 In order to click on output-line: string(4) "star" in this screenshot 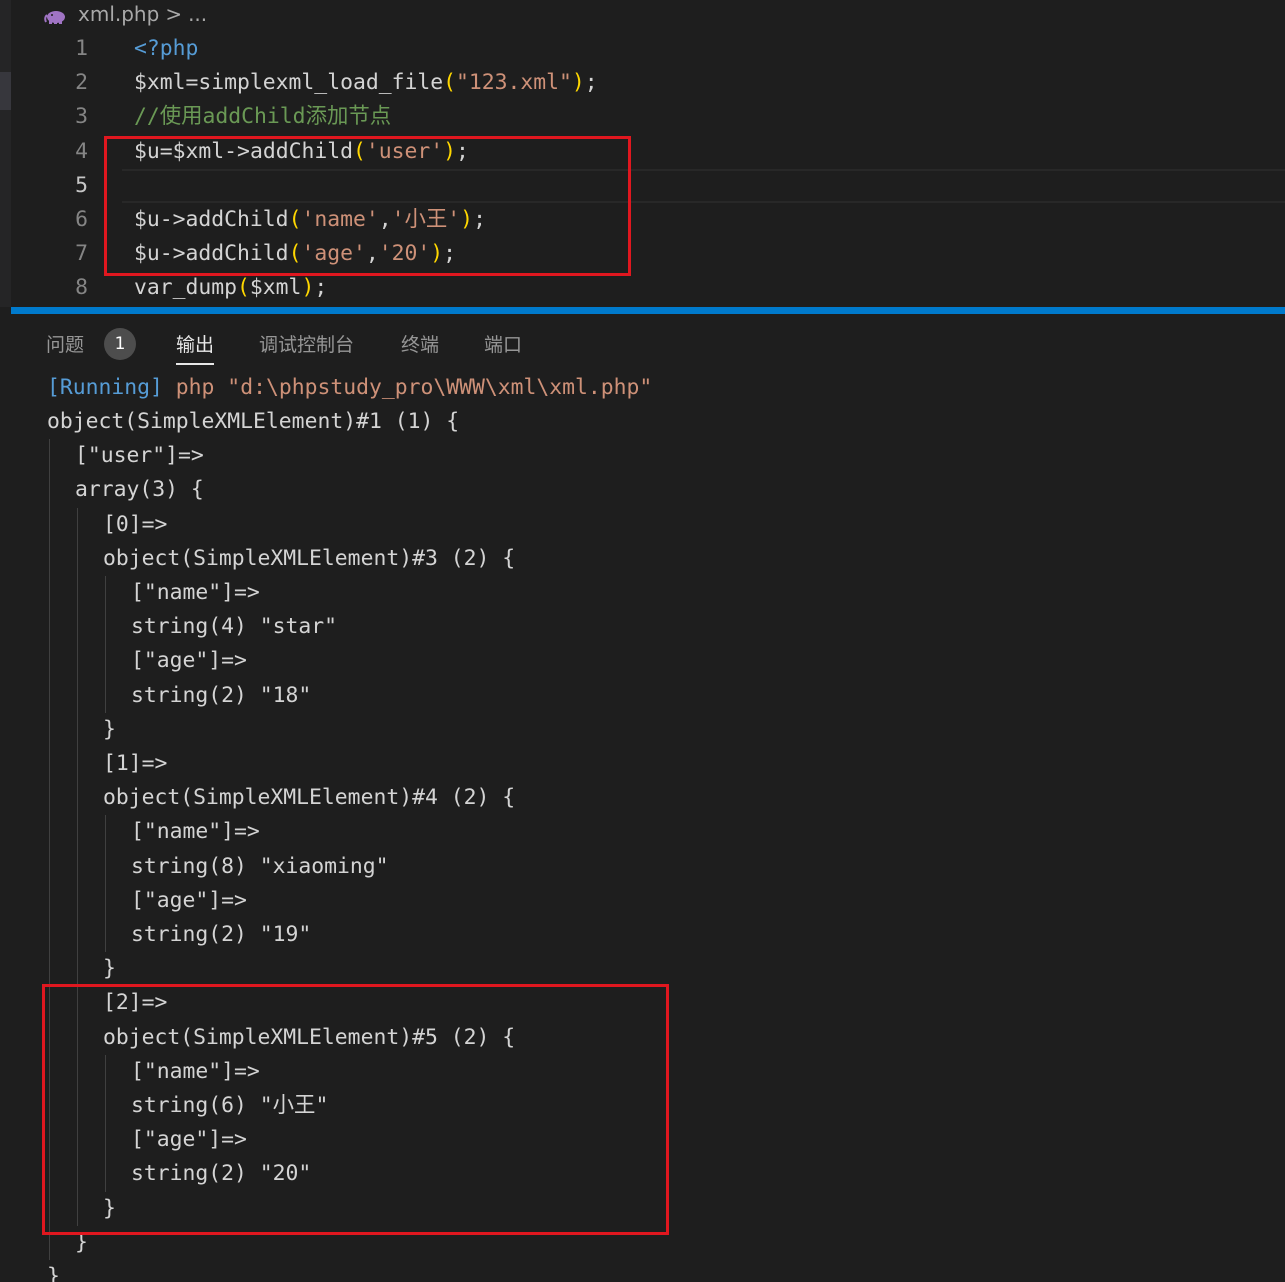, I will do `click(234, 626)`.